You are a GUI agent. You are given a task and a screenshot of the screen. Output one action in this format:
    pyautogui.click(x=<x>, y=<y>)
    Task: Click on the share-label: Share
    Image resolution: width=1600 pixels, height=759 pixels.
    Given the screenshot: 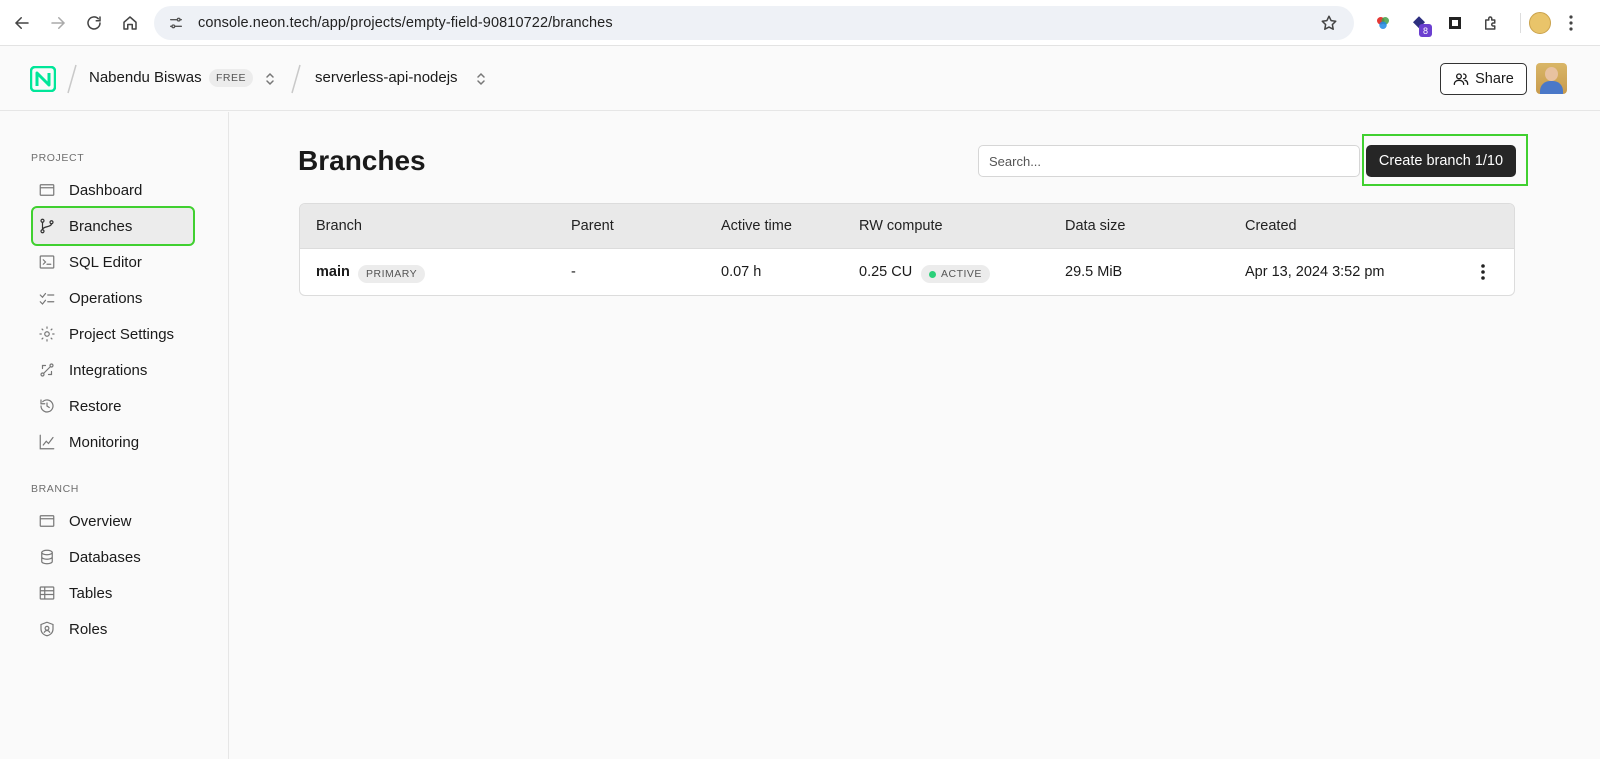 What is the action you would take?
    pyautogui.click(x=1494, y=79)
    